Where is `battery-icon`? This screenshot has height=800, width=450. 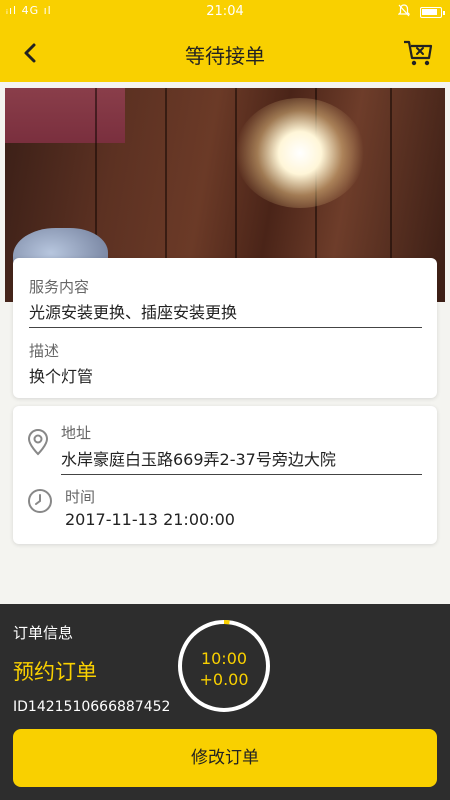 battery-icon is located at coordinates (432, 12).